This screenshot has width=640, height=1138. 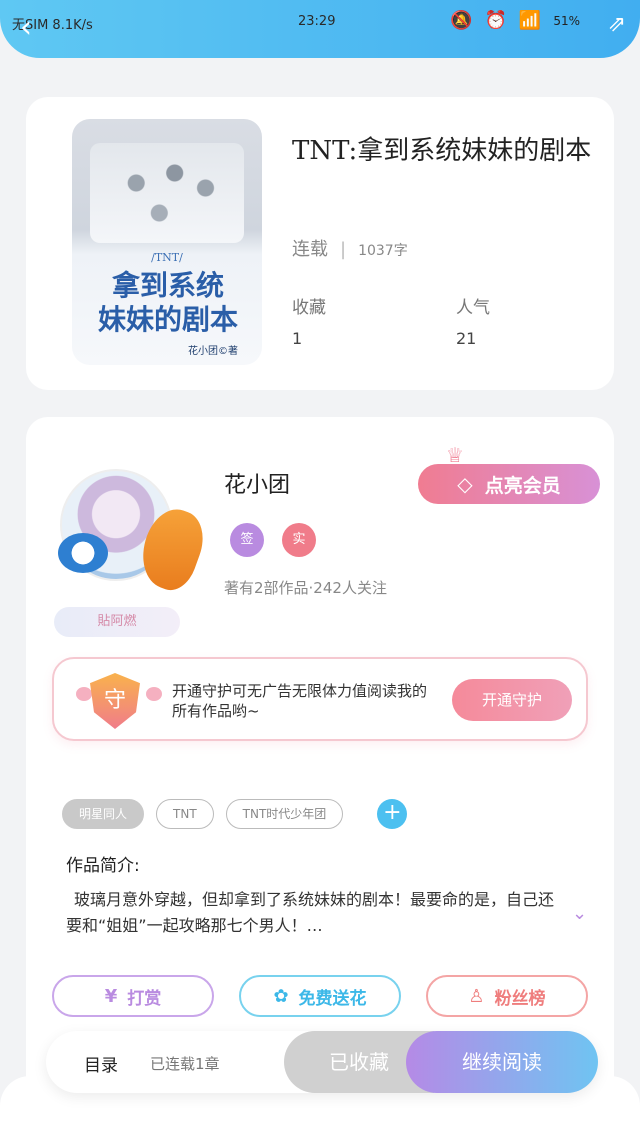 I want to click on yen-icon: ¥, so click(x=111, y=996).